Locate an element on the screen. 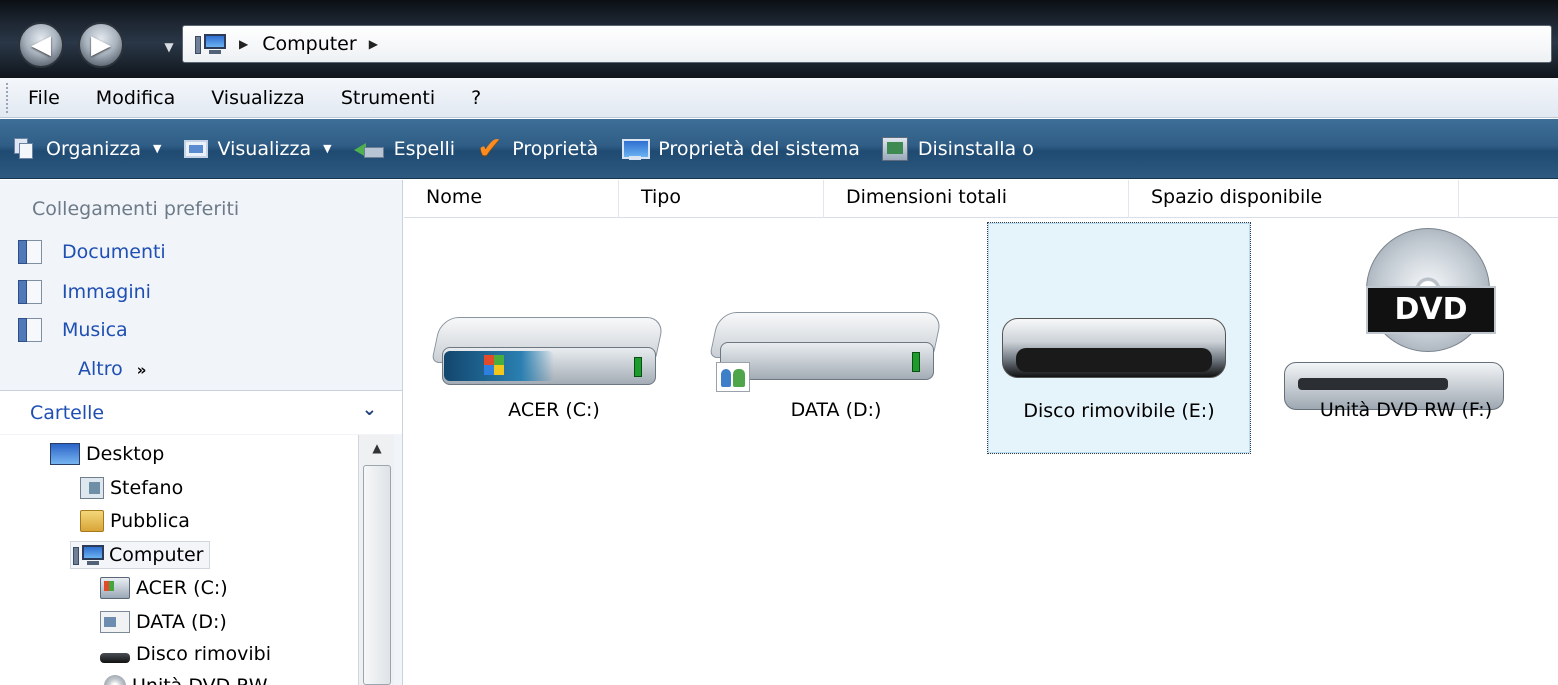  folder-icon is located at coordinates (92, 521).